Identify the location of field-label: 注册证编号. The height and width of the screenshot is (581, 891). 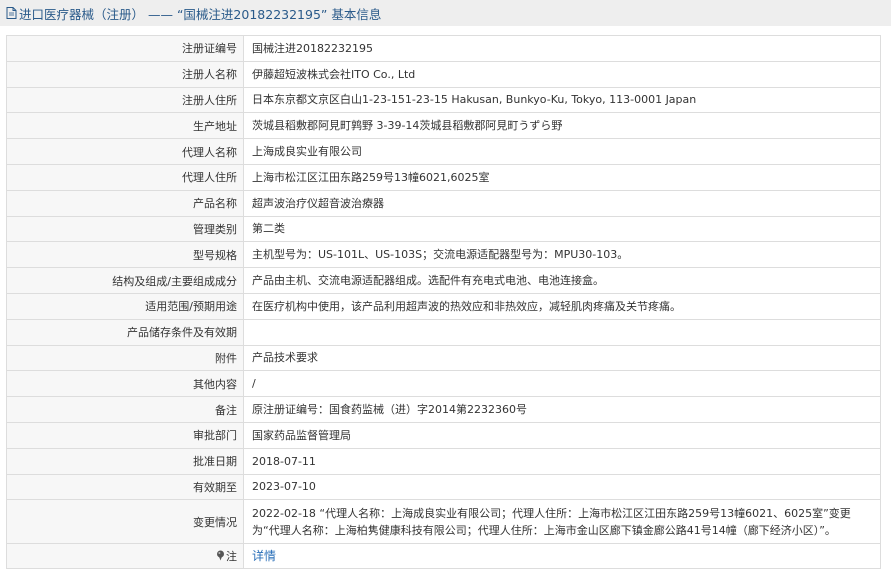
(125, 48).